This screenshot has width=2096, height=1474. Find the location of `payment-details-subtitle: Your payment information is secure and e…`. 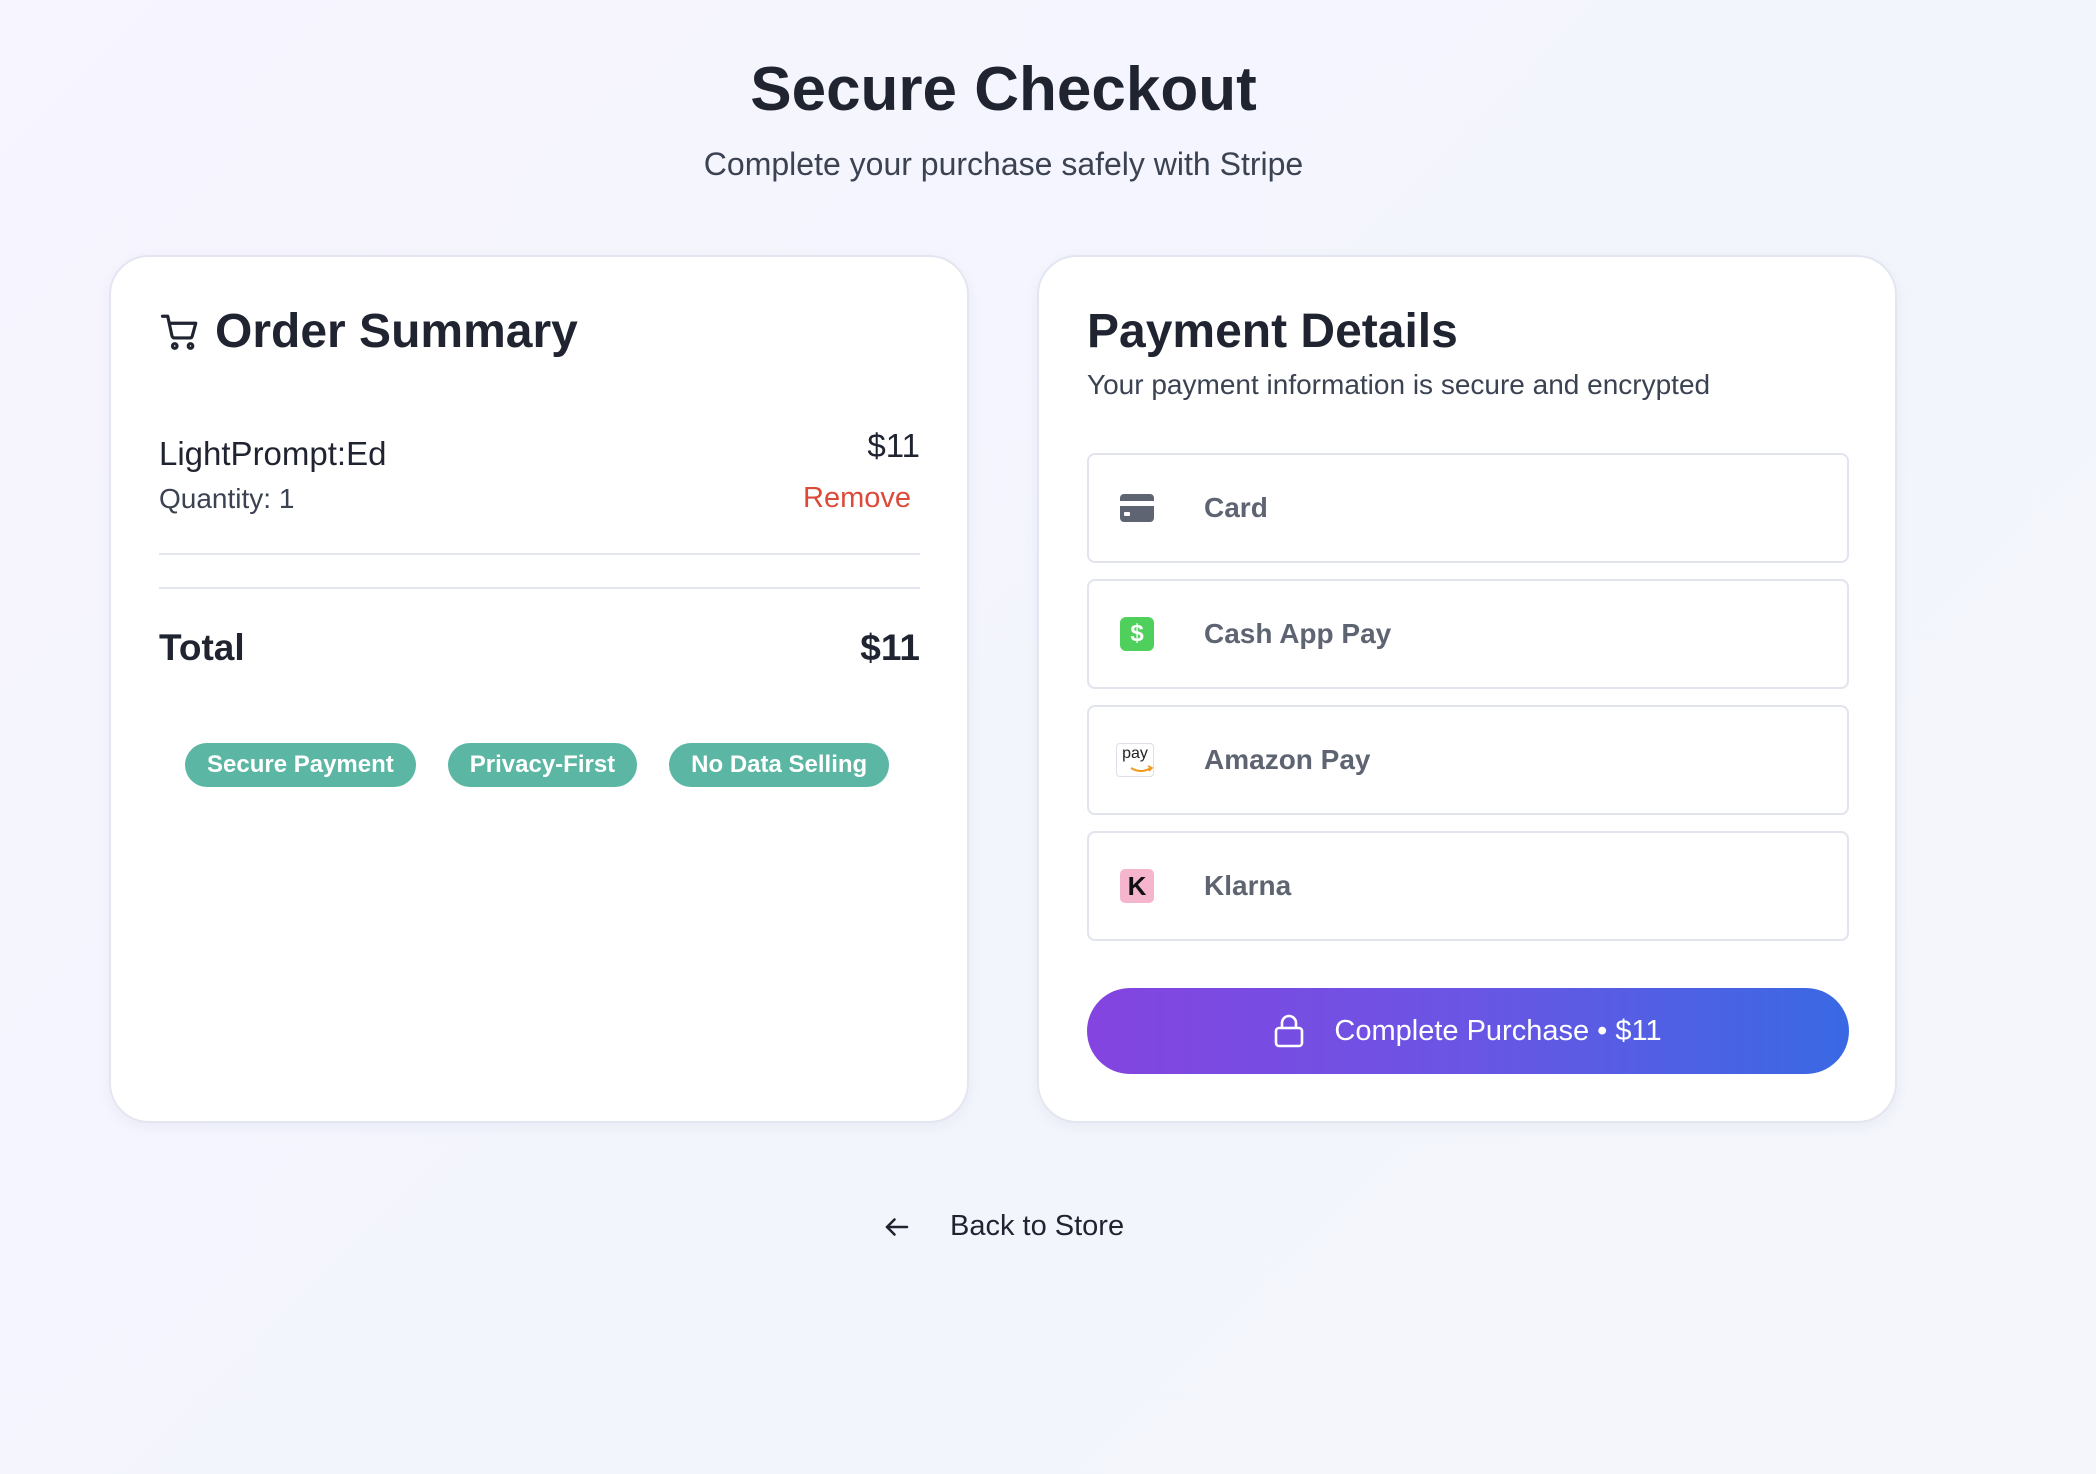

payment-details-subtitle: Your payment information is secure and e… is located at coordinates (1399, 384).